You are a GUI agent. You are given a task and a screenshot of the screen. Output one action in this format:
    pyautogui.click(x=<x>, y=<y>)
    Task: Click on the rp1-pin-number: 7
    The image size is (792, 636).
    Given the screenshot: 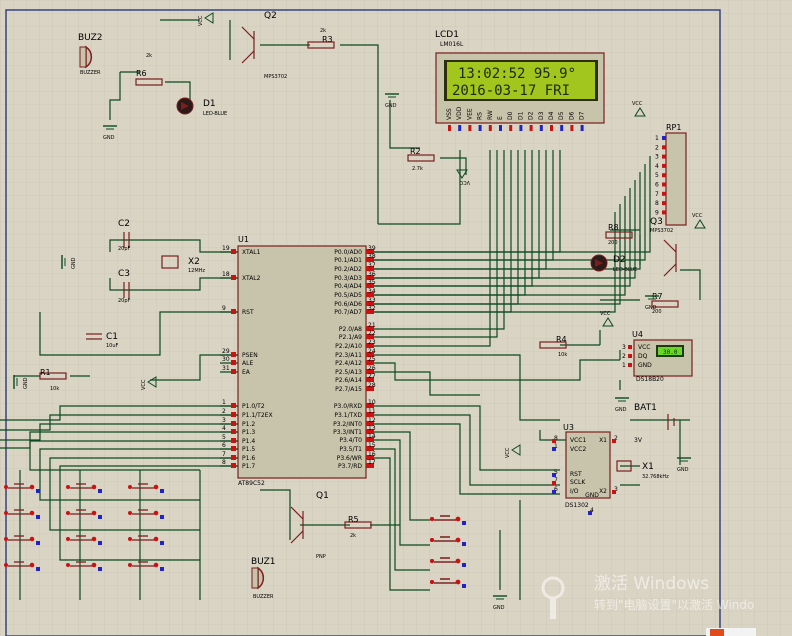 What is the action you would take?
    pyautogui.click(x=657, y=194)
    